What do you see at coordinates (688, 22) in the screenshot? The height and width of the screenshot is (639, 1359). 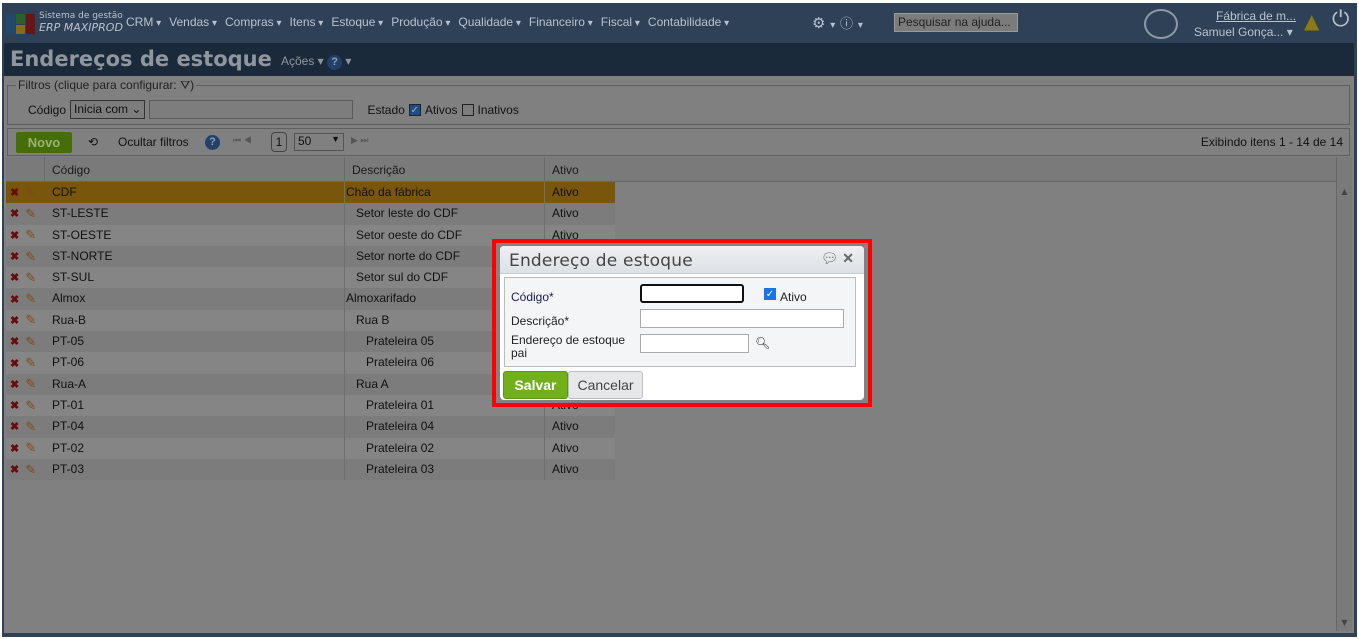 I see `menu-item: Contabilidade` at bounding box center [688, 22].